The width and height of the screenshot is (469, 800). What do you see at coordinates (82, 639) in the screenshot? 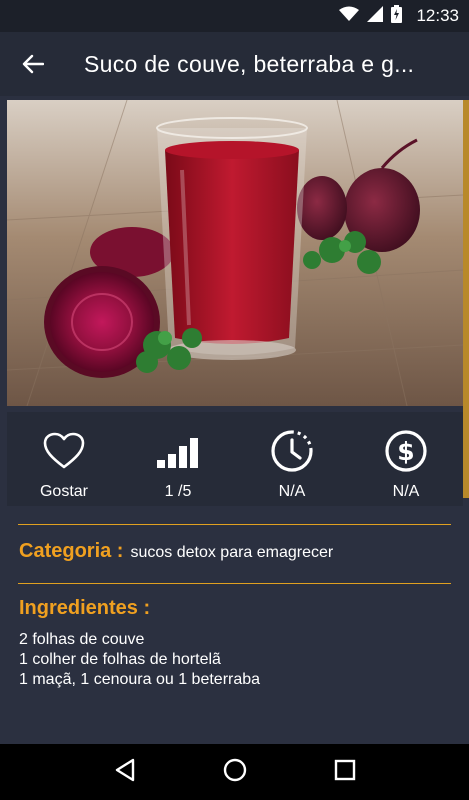
I see `ingredient-item: 2 folhas de couve` at bounding box center [82, 639].